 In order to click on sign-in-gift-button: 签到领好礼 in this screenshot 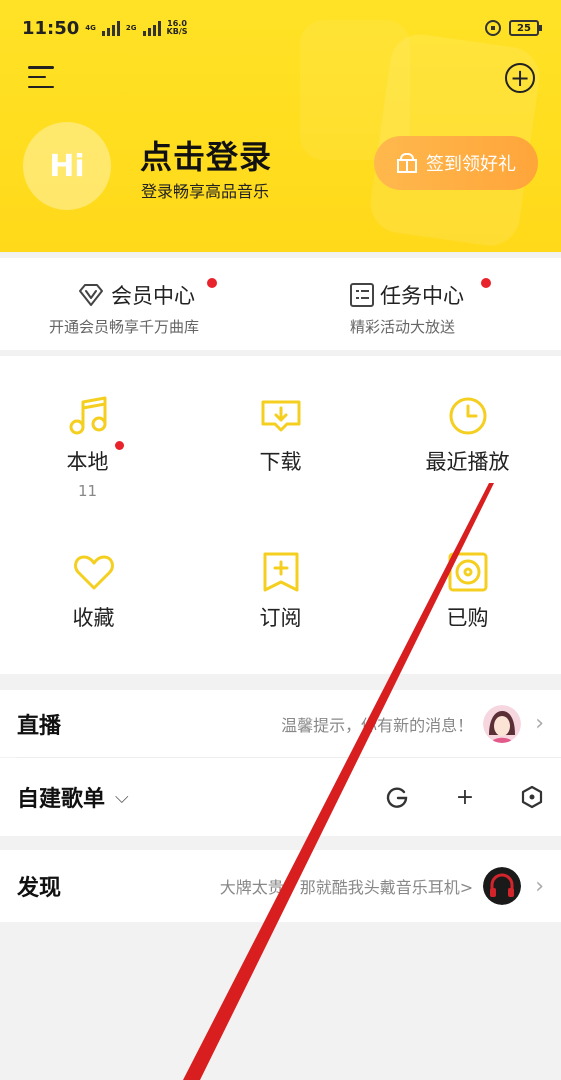, I will do `click(456, 163)`.